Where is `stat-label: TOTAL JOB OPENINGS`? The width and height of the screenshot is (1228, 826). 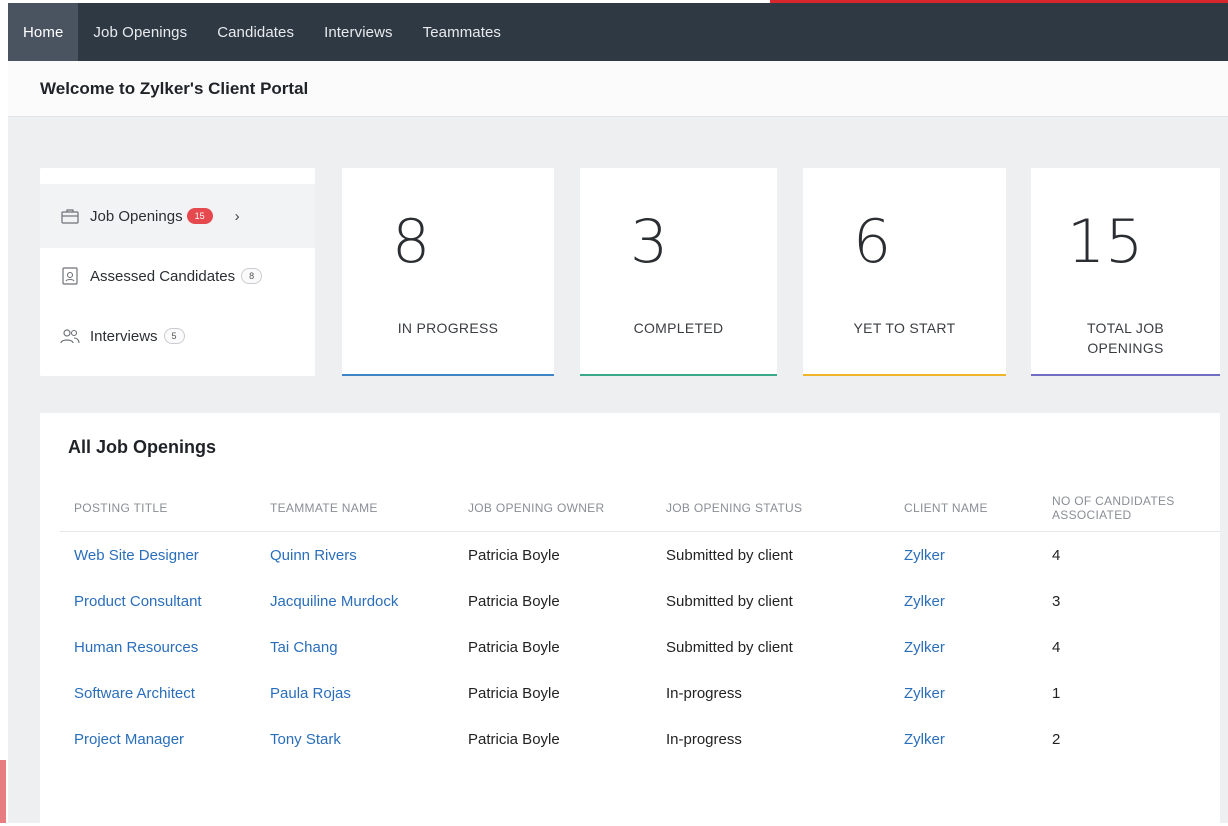
stat-label: TOTAL JOB OPENINGS is located at coordinates (1125, 338).